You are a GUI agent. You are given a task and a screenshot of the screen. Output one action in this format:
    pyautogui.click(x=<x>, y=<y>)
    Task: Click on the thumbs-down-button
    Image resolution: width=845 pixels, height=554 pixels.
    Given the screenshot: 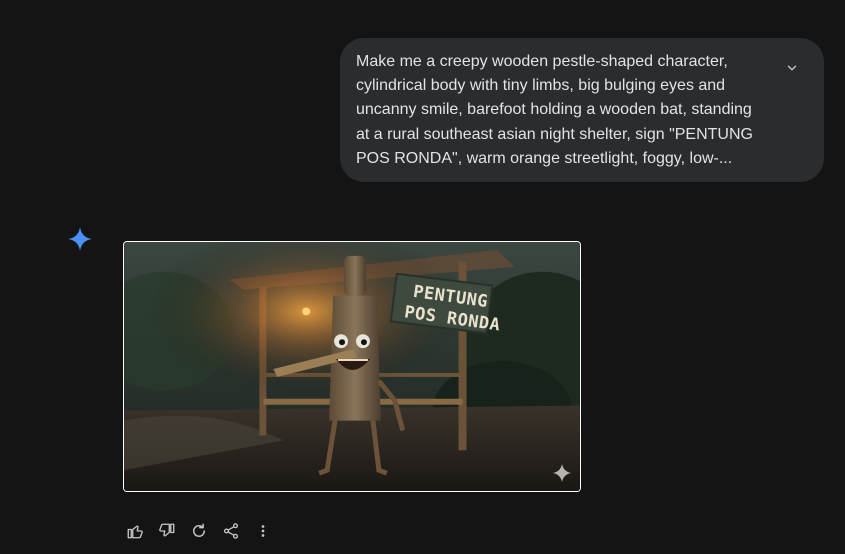 What is the action you would take?
    pyautogui.click(x=167, y=531)
    